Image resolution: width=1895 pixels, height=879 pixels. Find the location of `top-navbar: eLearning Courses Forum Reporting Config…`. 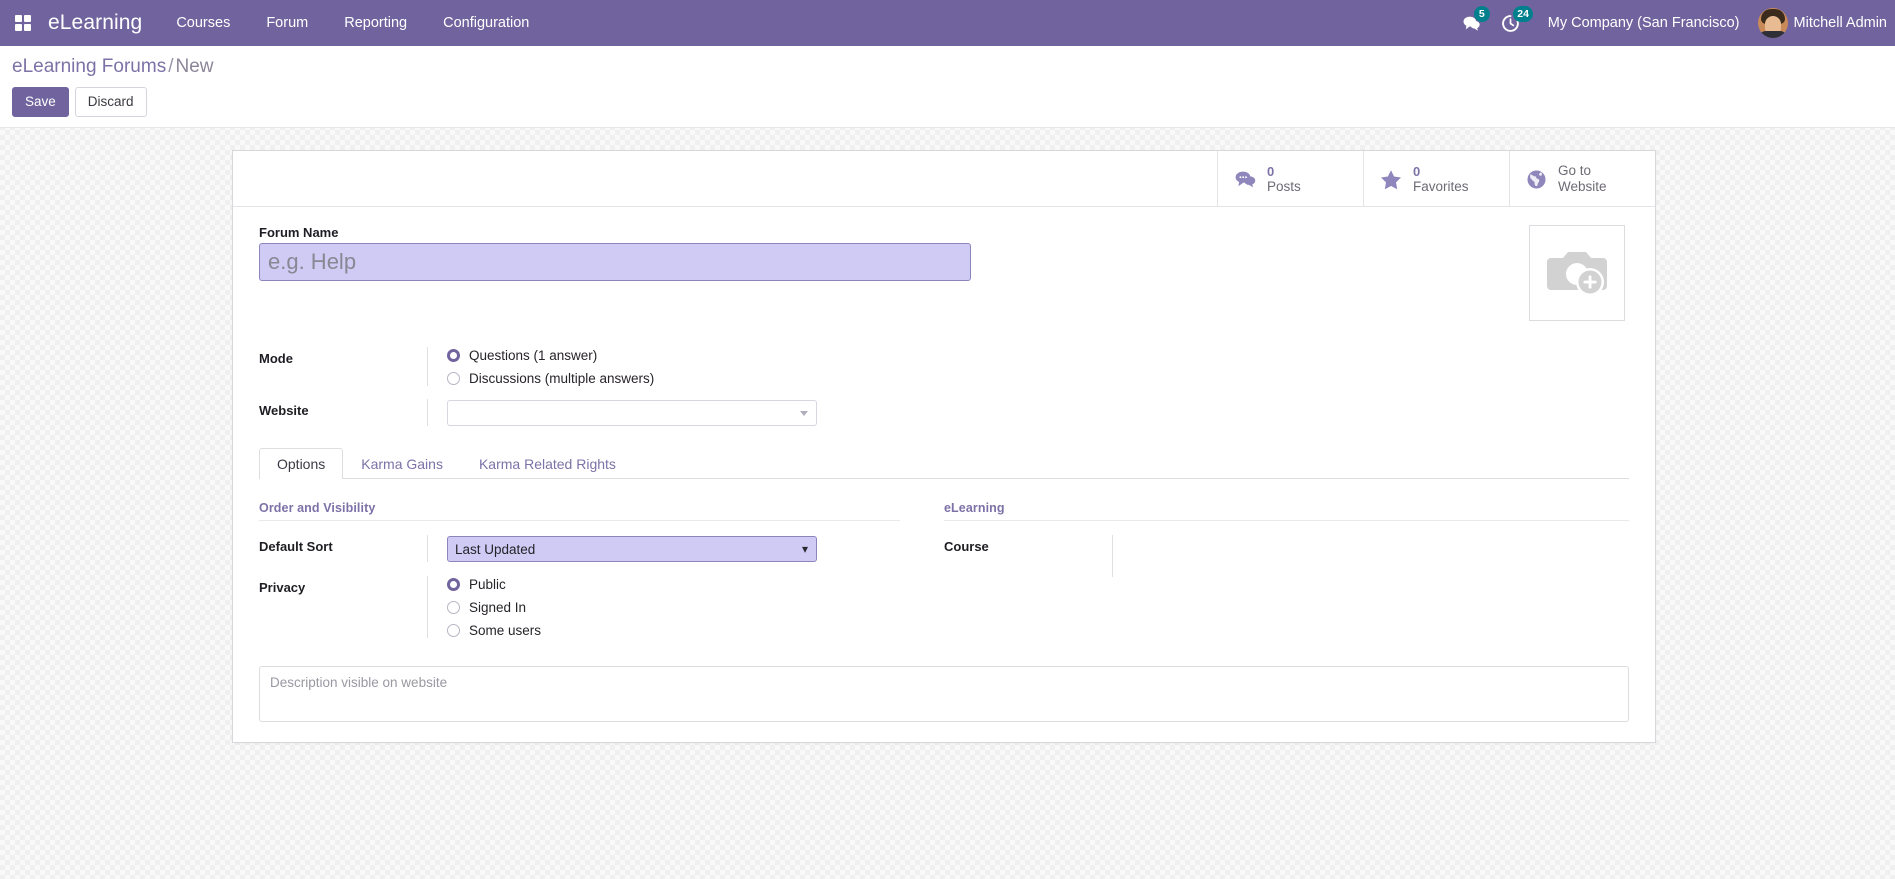

top-navbar: eLearning Courses Forum Reporting Config… is located at coordinates (947, 23).